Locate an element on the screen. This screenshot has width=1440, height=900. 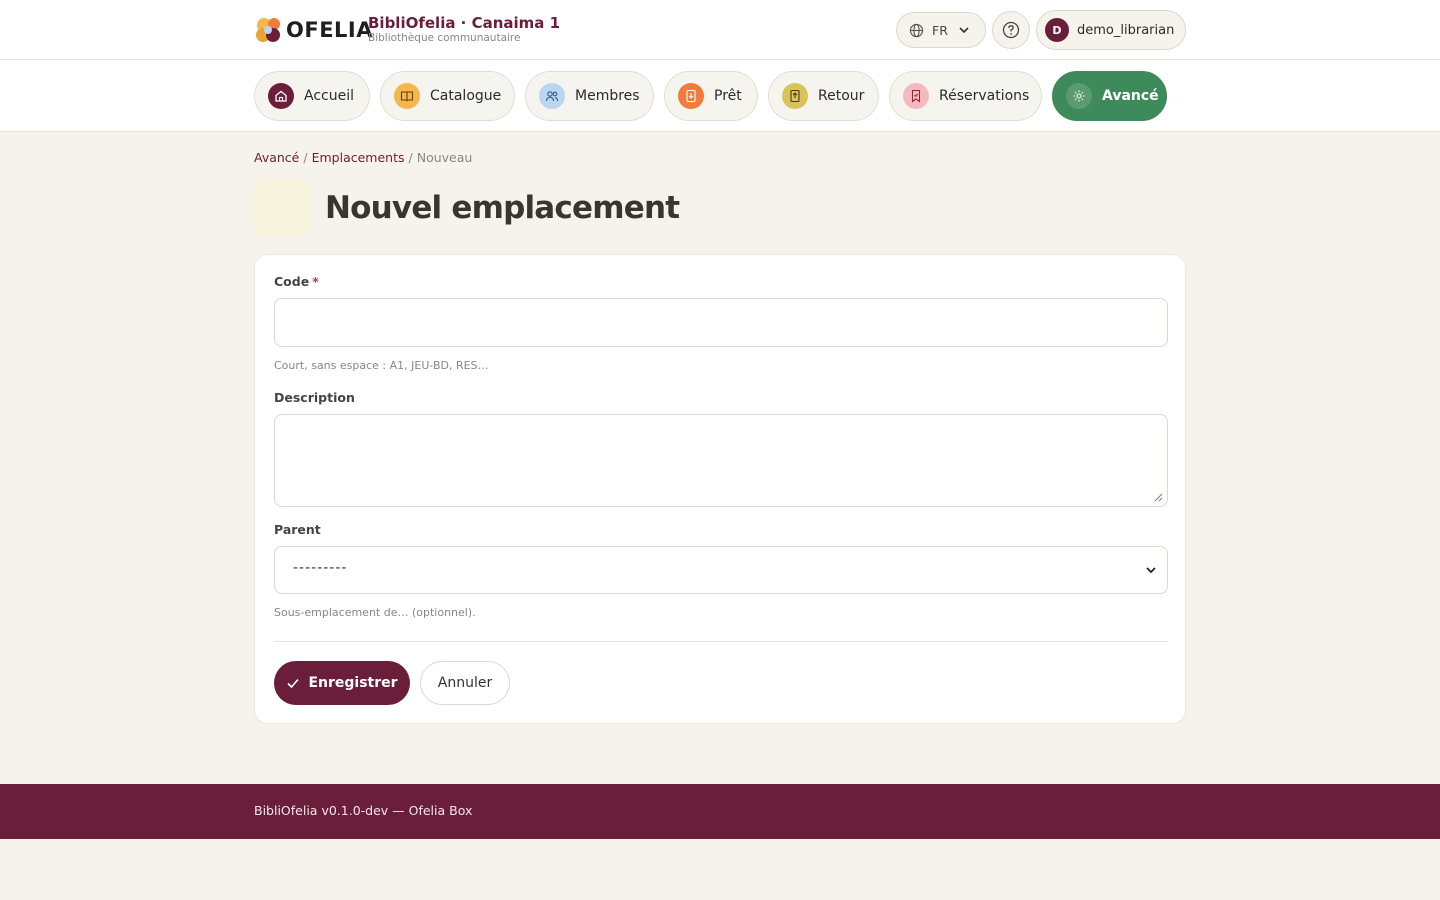
nav-item-reservations: Réservations is located at coordinates (965, 96).